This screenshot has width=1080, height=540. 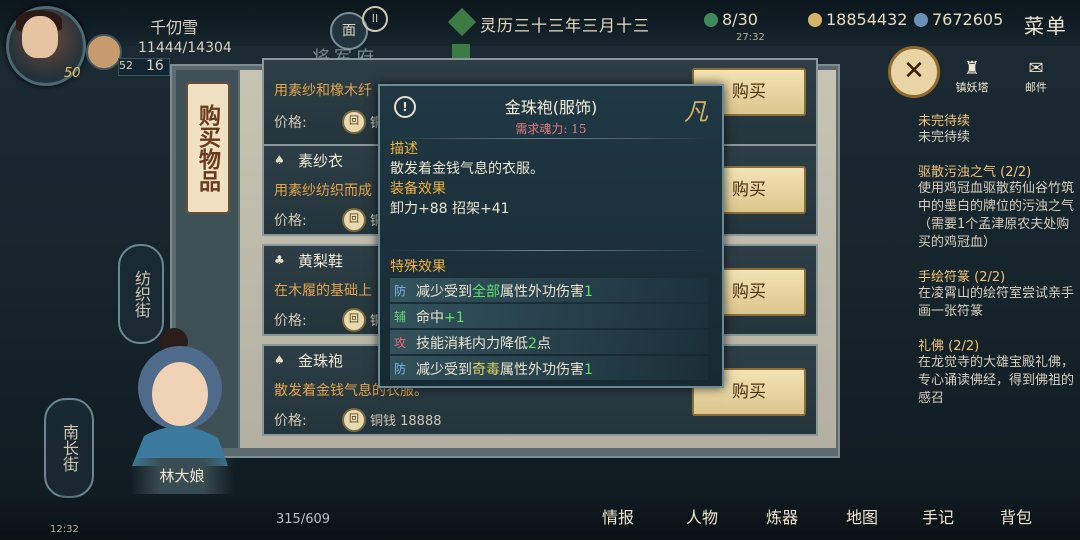 I want to click on spirit-value: 7672605, so click(x=968, y=19).